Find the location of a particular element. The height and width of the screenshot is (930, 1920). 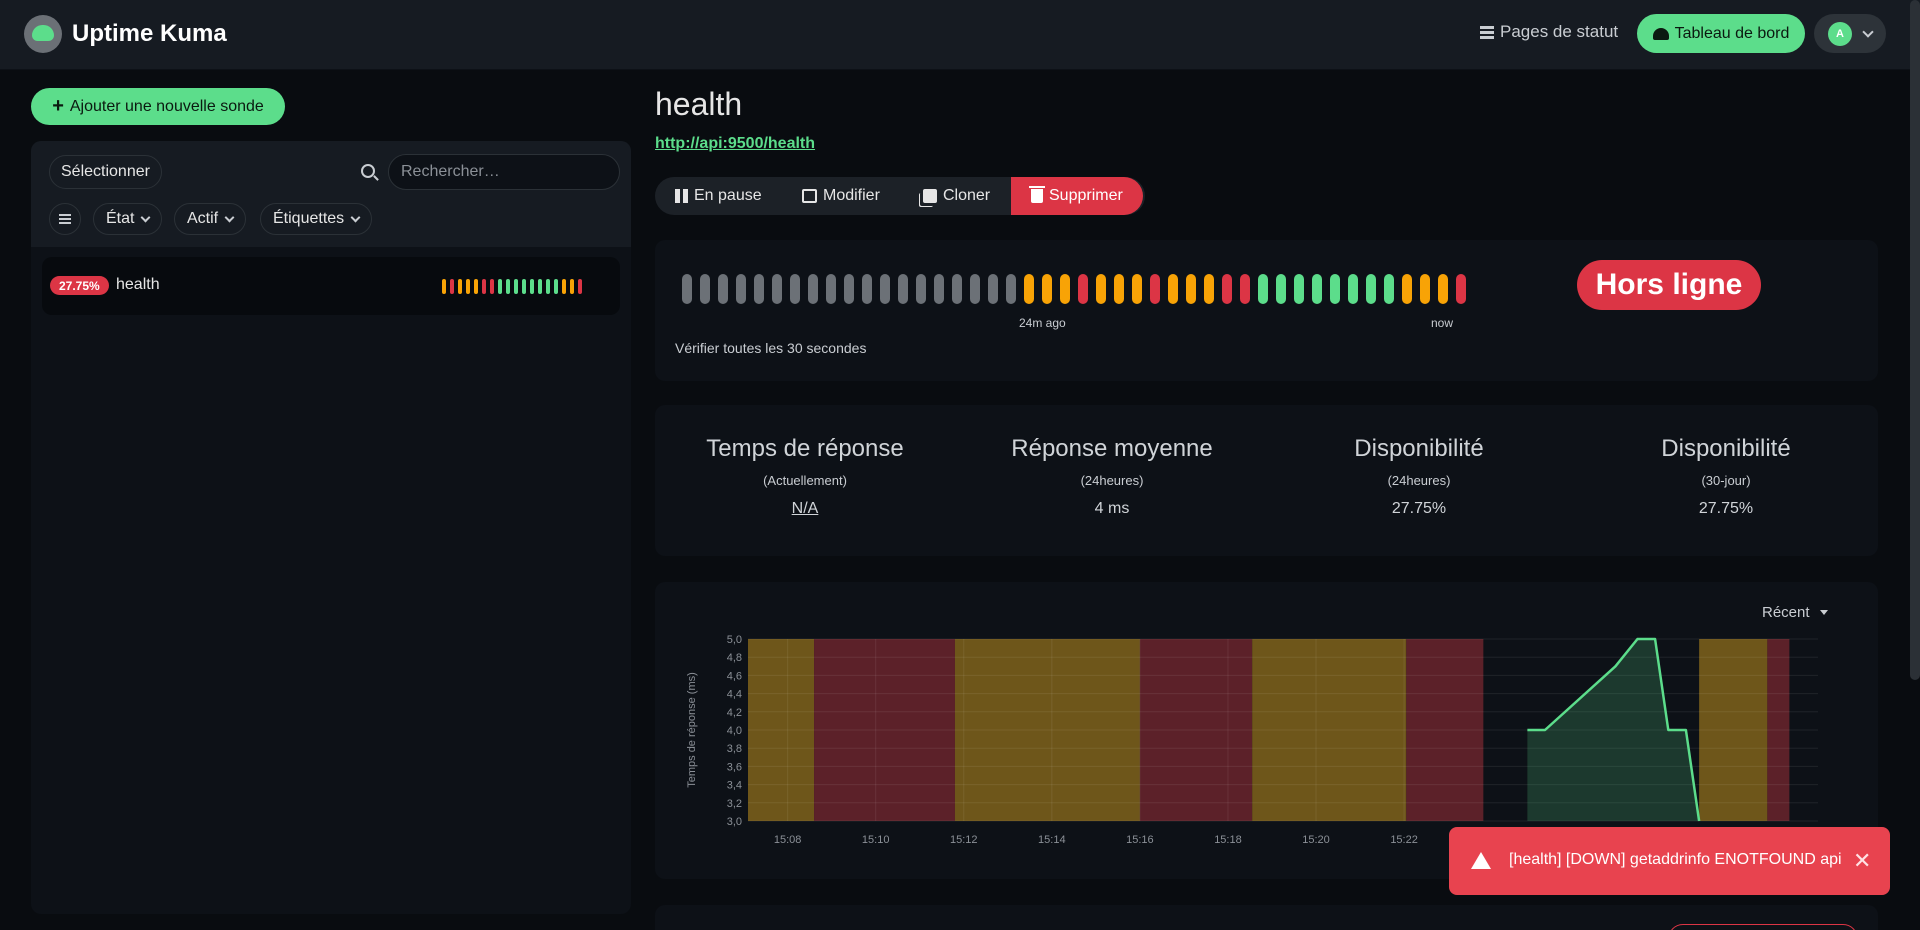

y-tick-label: 3,2 is located at coordinates (734, 804).